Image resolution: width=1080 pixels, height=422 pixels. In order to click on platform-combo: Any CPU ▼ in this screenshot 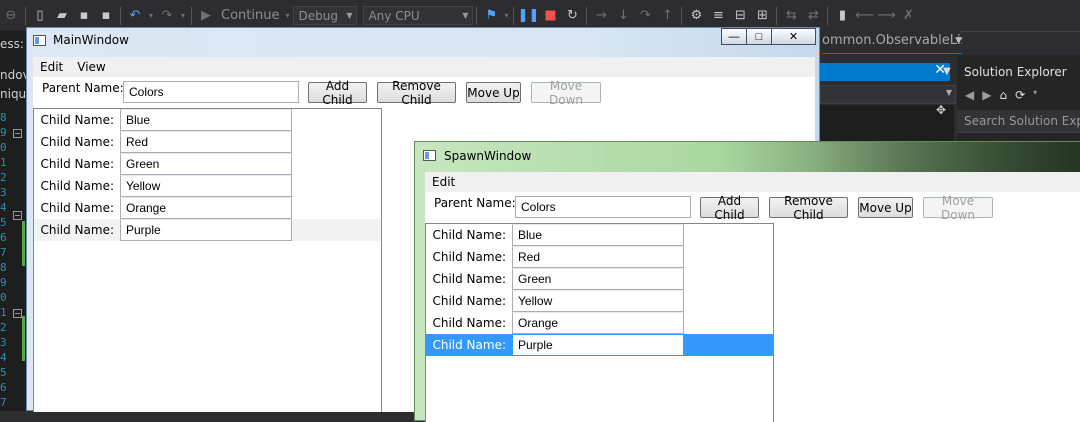, I will do `click(418, 15)`.